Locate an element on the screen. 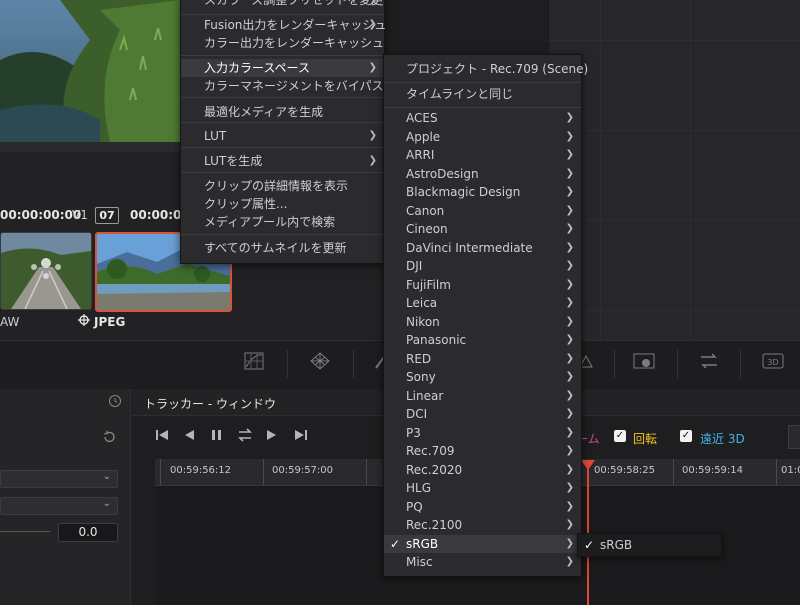  playhead-handle is located at coordinates (588, 465).